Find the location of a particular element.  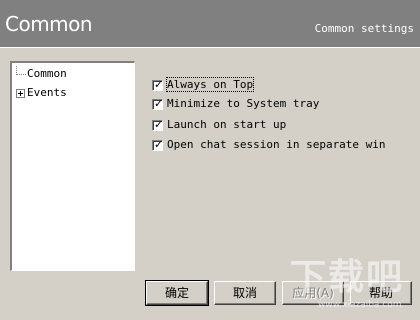

apply-button: 应用(A) is located at coordinates (313, 293).